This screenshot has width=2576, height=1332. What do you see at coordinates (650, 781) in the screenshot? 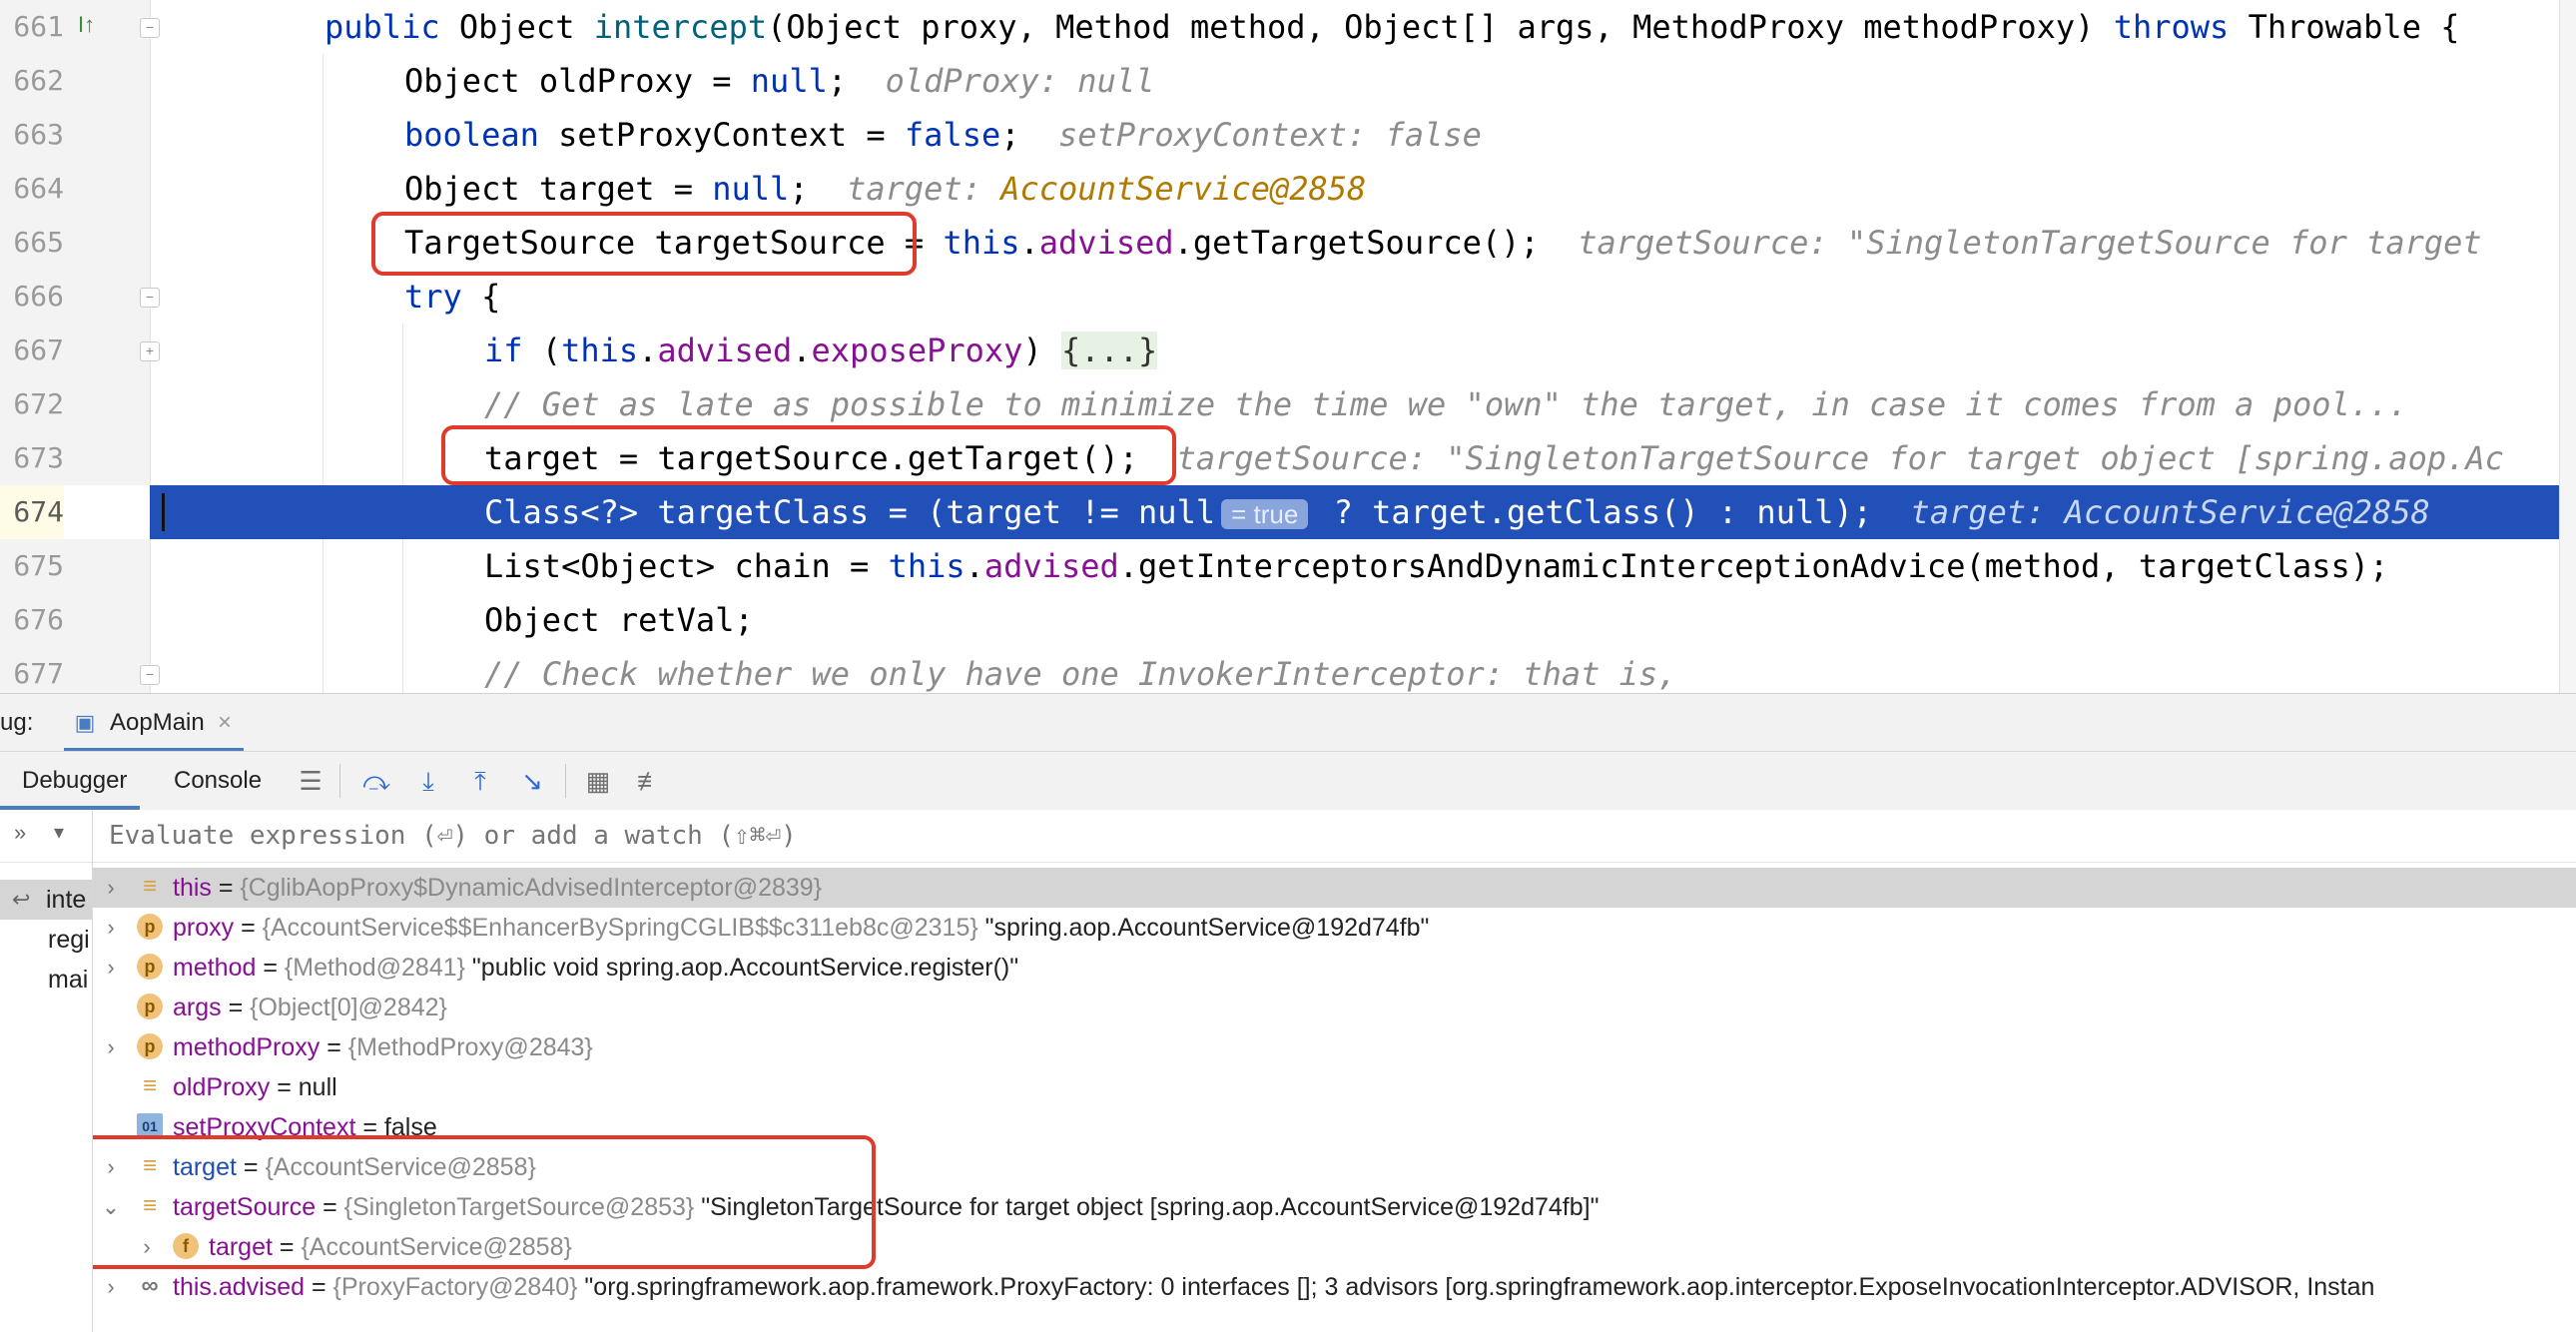
I see `trace-icon: ≢` at bounding box center [650, 781].